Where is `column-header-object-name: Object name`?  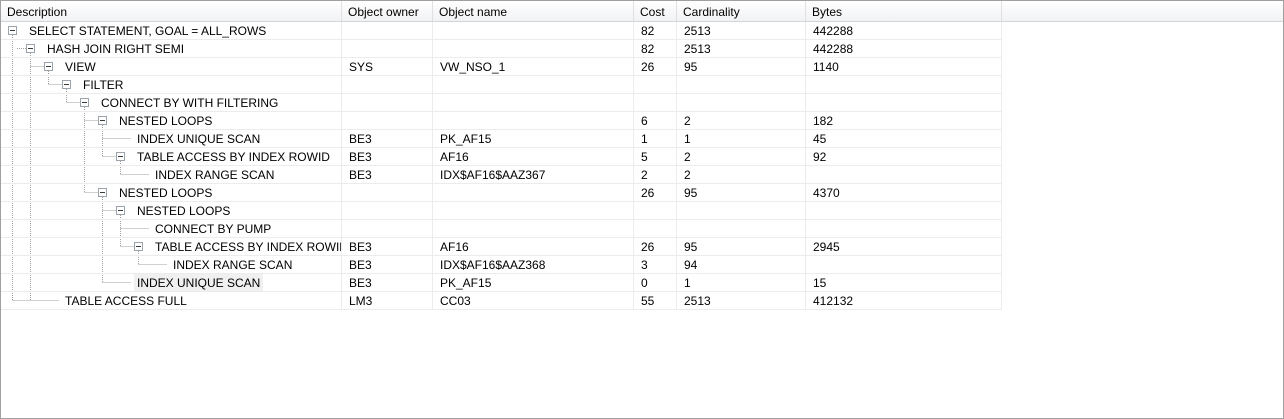
column-header-object-name: Object name is located at coordinates (533, 11).